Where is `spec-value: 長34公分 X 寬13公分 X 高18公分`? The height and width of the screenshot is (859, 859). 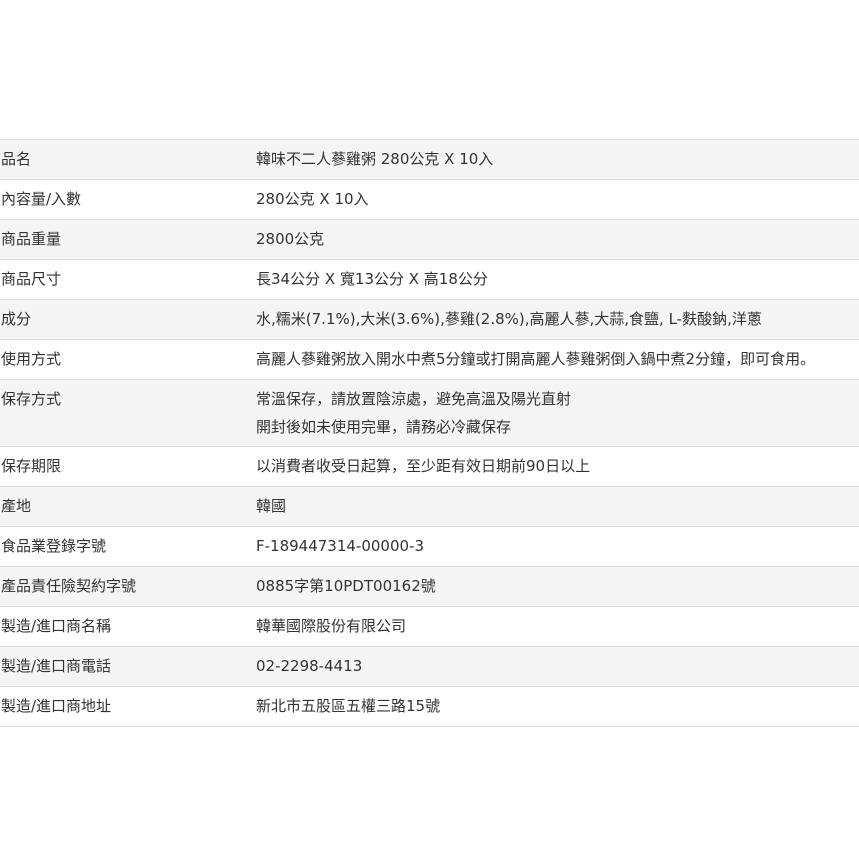 spec-value: 長34公分 X 寬13公分 X 高18公分 is located at coordinates (557, 279).